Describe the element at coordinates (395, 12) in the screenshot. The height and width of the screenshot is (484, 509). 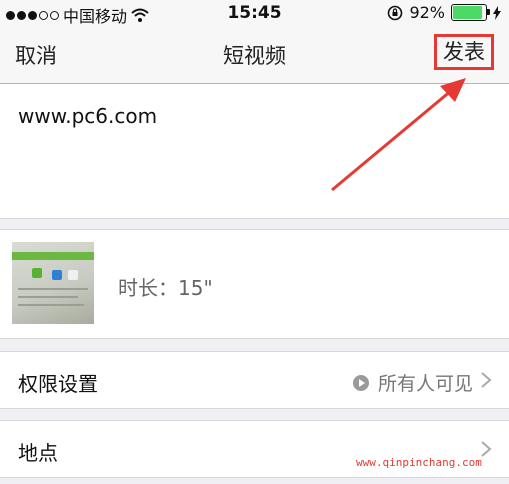
I see `rotation-lock-icon` at that location.